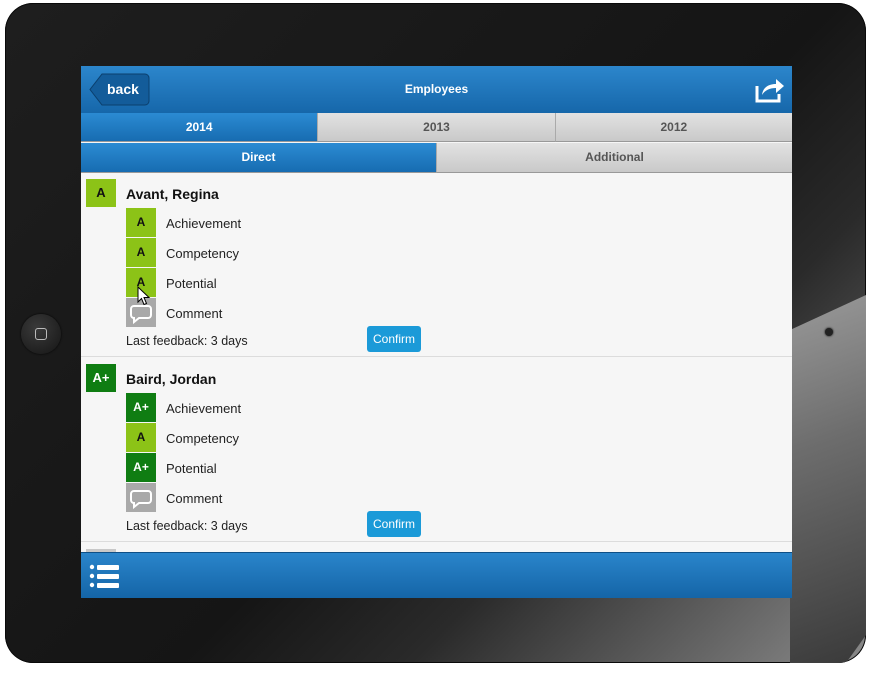 Image resolution: width=877 pixels, height=681 pixels. I want to click on tab-2013: 2013, so click(437, 127).